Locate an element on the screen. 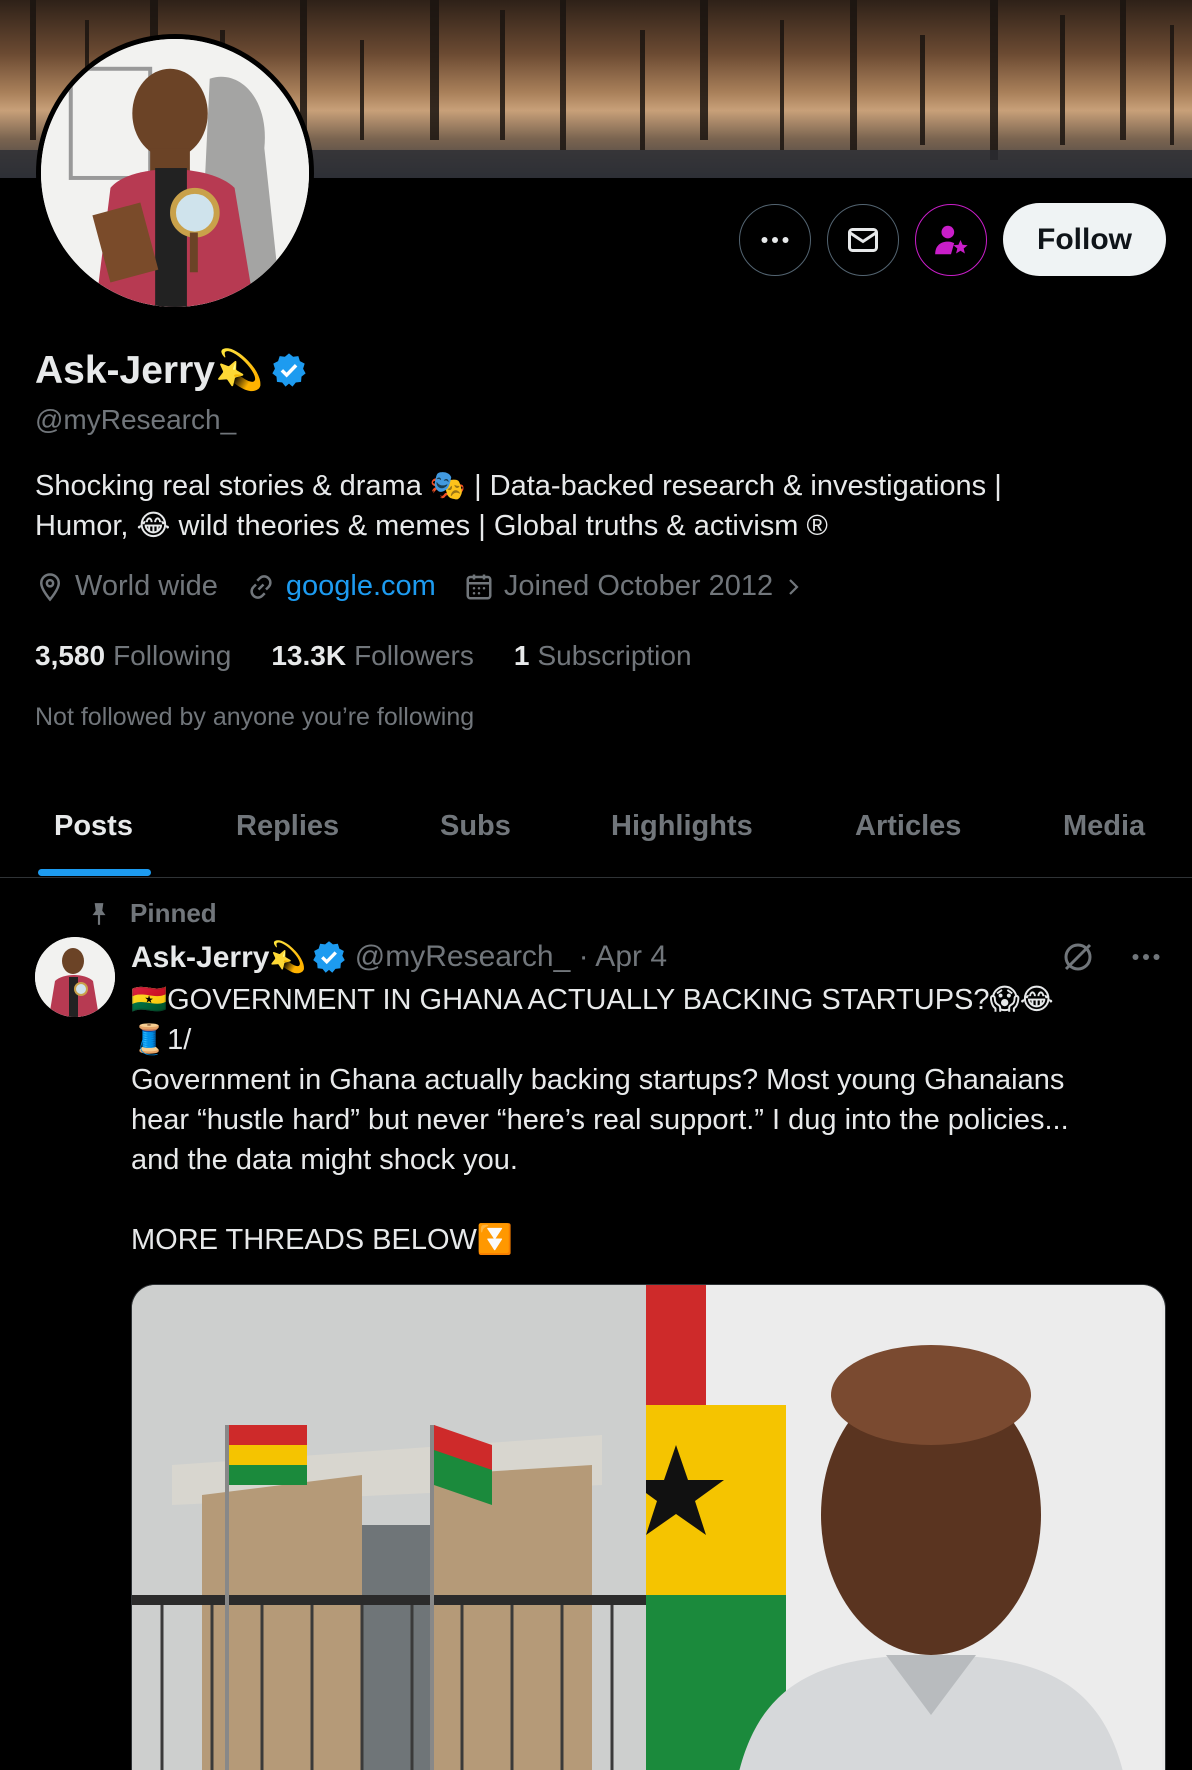 The height and width of the screenshot is (1770, 1192). website-link: google.com is located at coordinates (361, 586).